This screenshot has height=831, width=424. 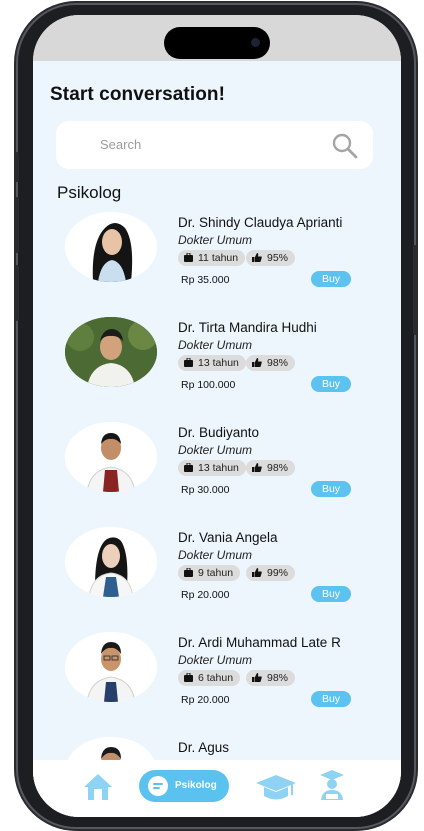 What do you see at coordinates (89, 192) in the screenshot?
I see `section-title: Psikolog` at bounding box center [89, 192].